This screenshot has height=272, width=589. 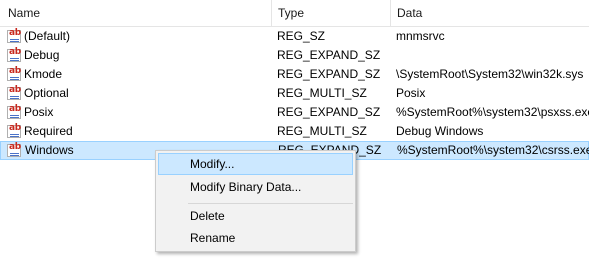 I want to click on value-data: %SystemRoot%\system32\csrss.exe, so click(x=493, y=150).